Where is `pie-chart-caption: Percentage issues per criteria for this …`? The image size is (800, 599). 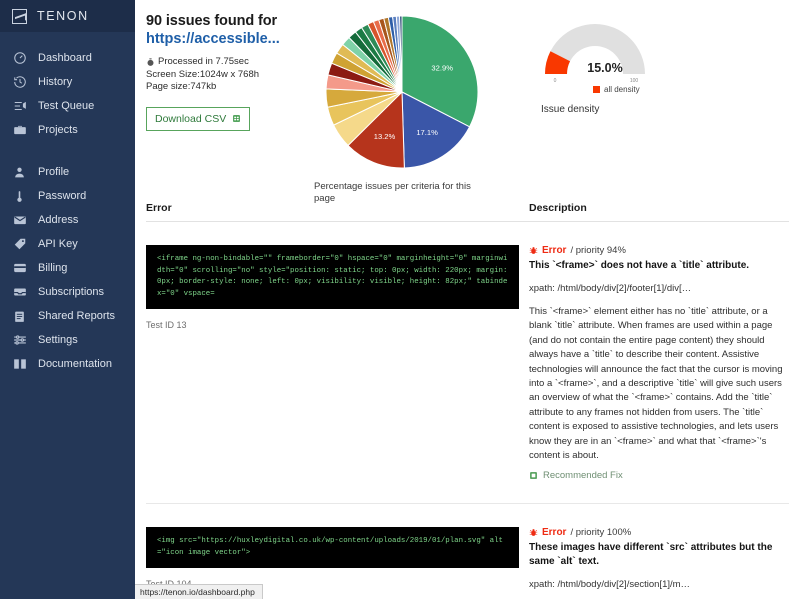
pie-chart-caption: Percentage issues per criteria for this … is located at coordinates (392, 192).